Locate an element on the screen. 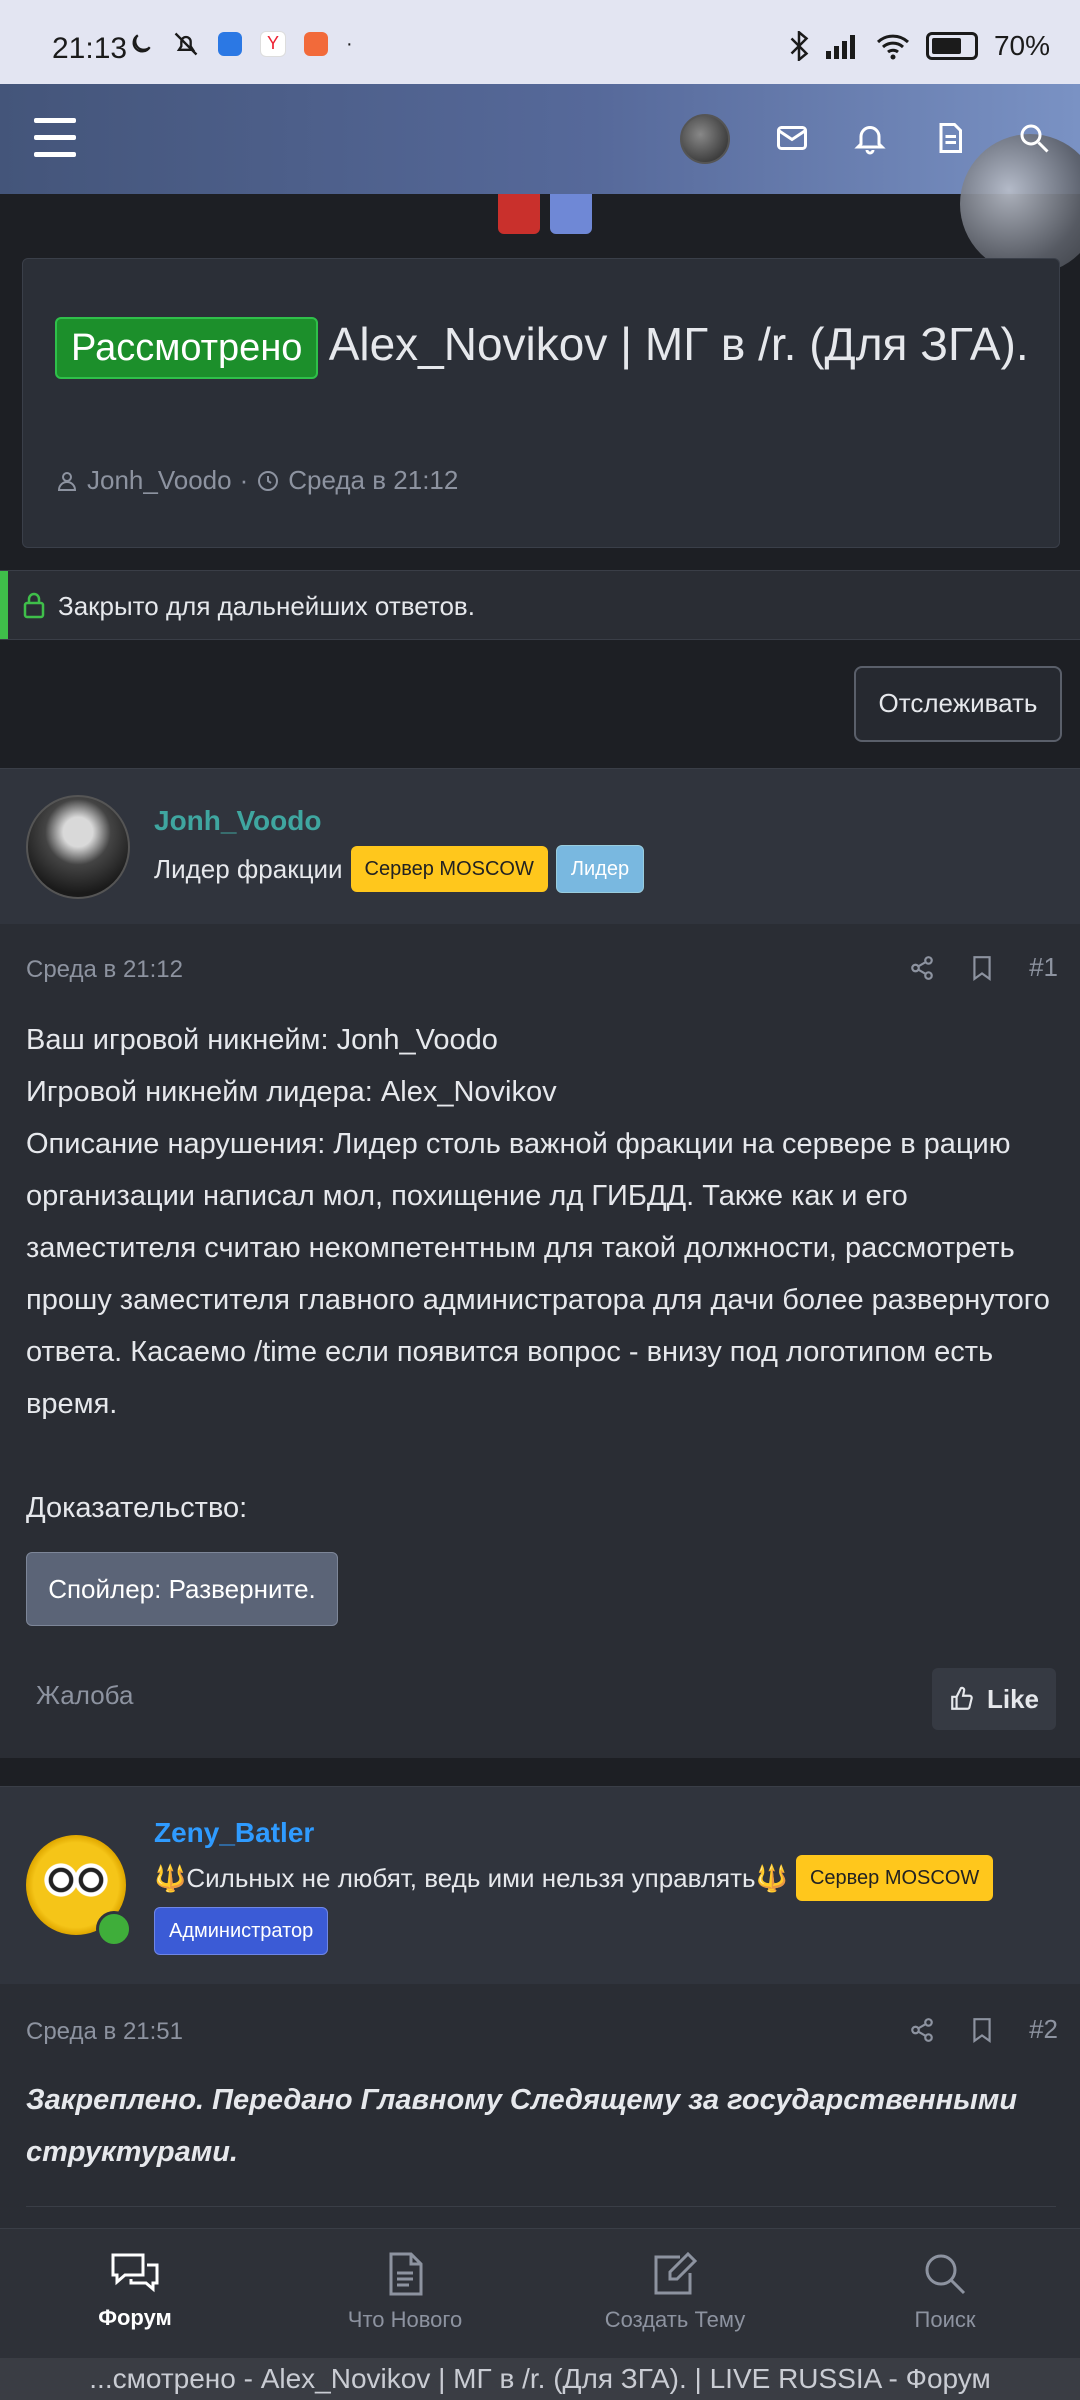 This screenshot has height=2400, width=1080. closed-notice: Закрыто для дальнейших ответов. is located at coordinates (540, 605).